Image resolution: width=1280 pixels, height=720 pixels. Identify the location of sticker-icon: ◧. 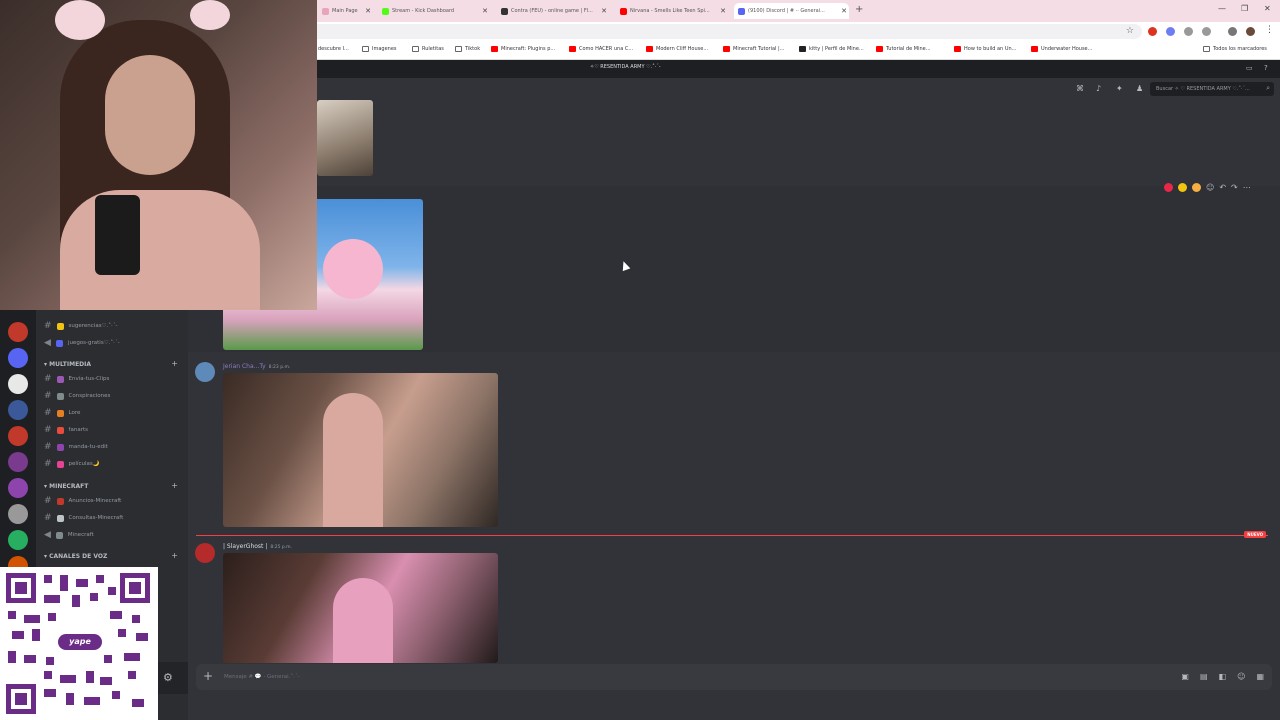
(1223, 676).